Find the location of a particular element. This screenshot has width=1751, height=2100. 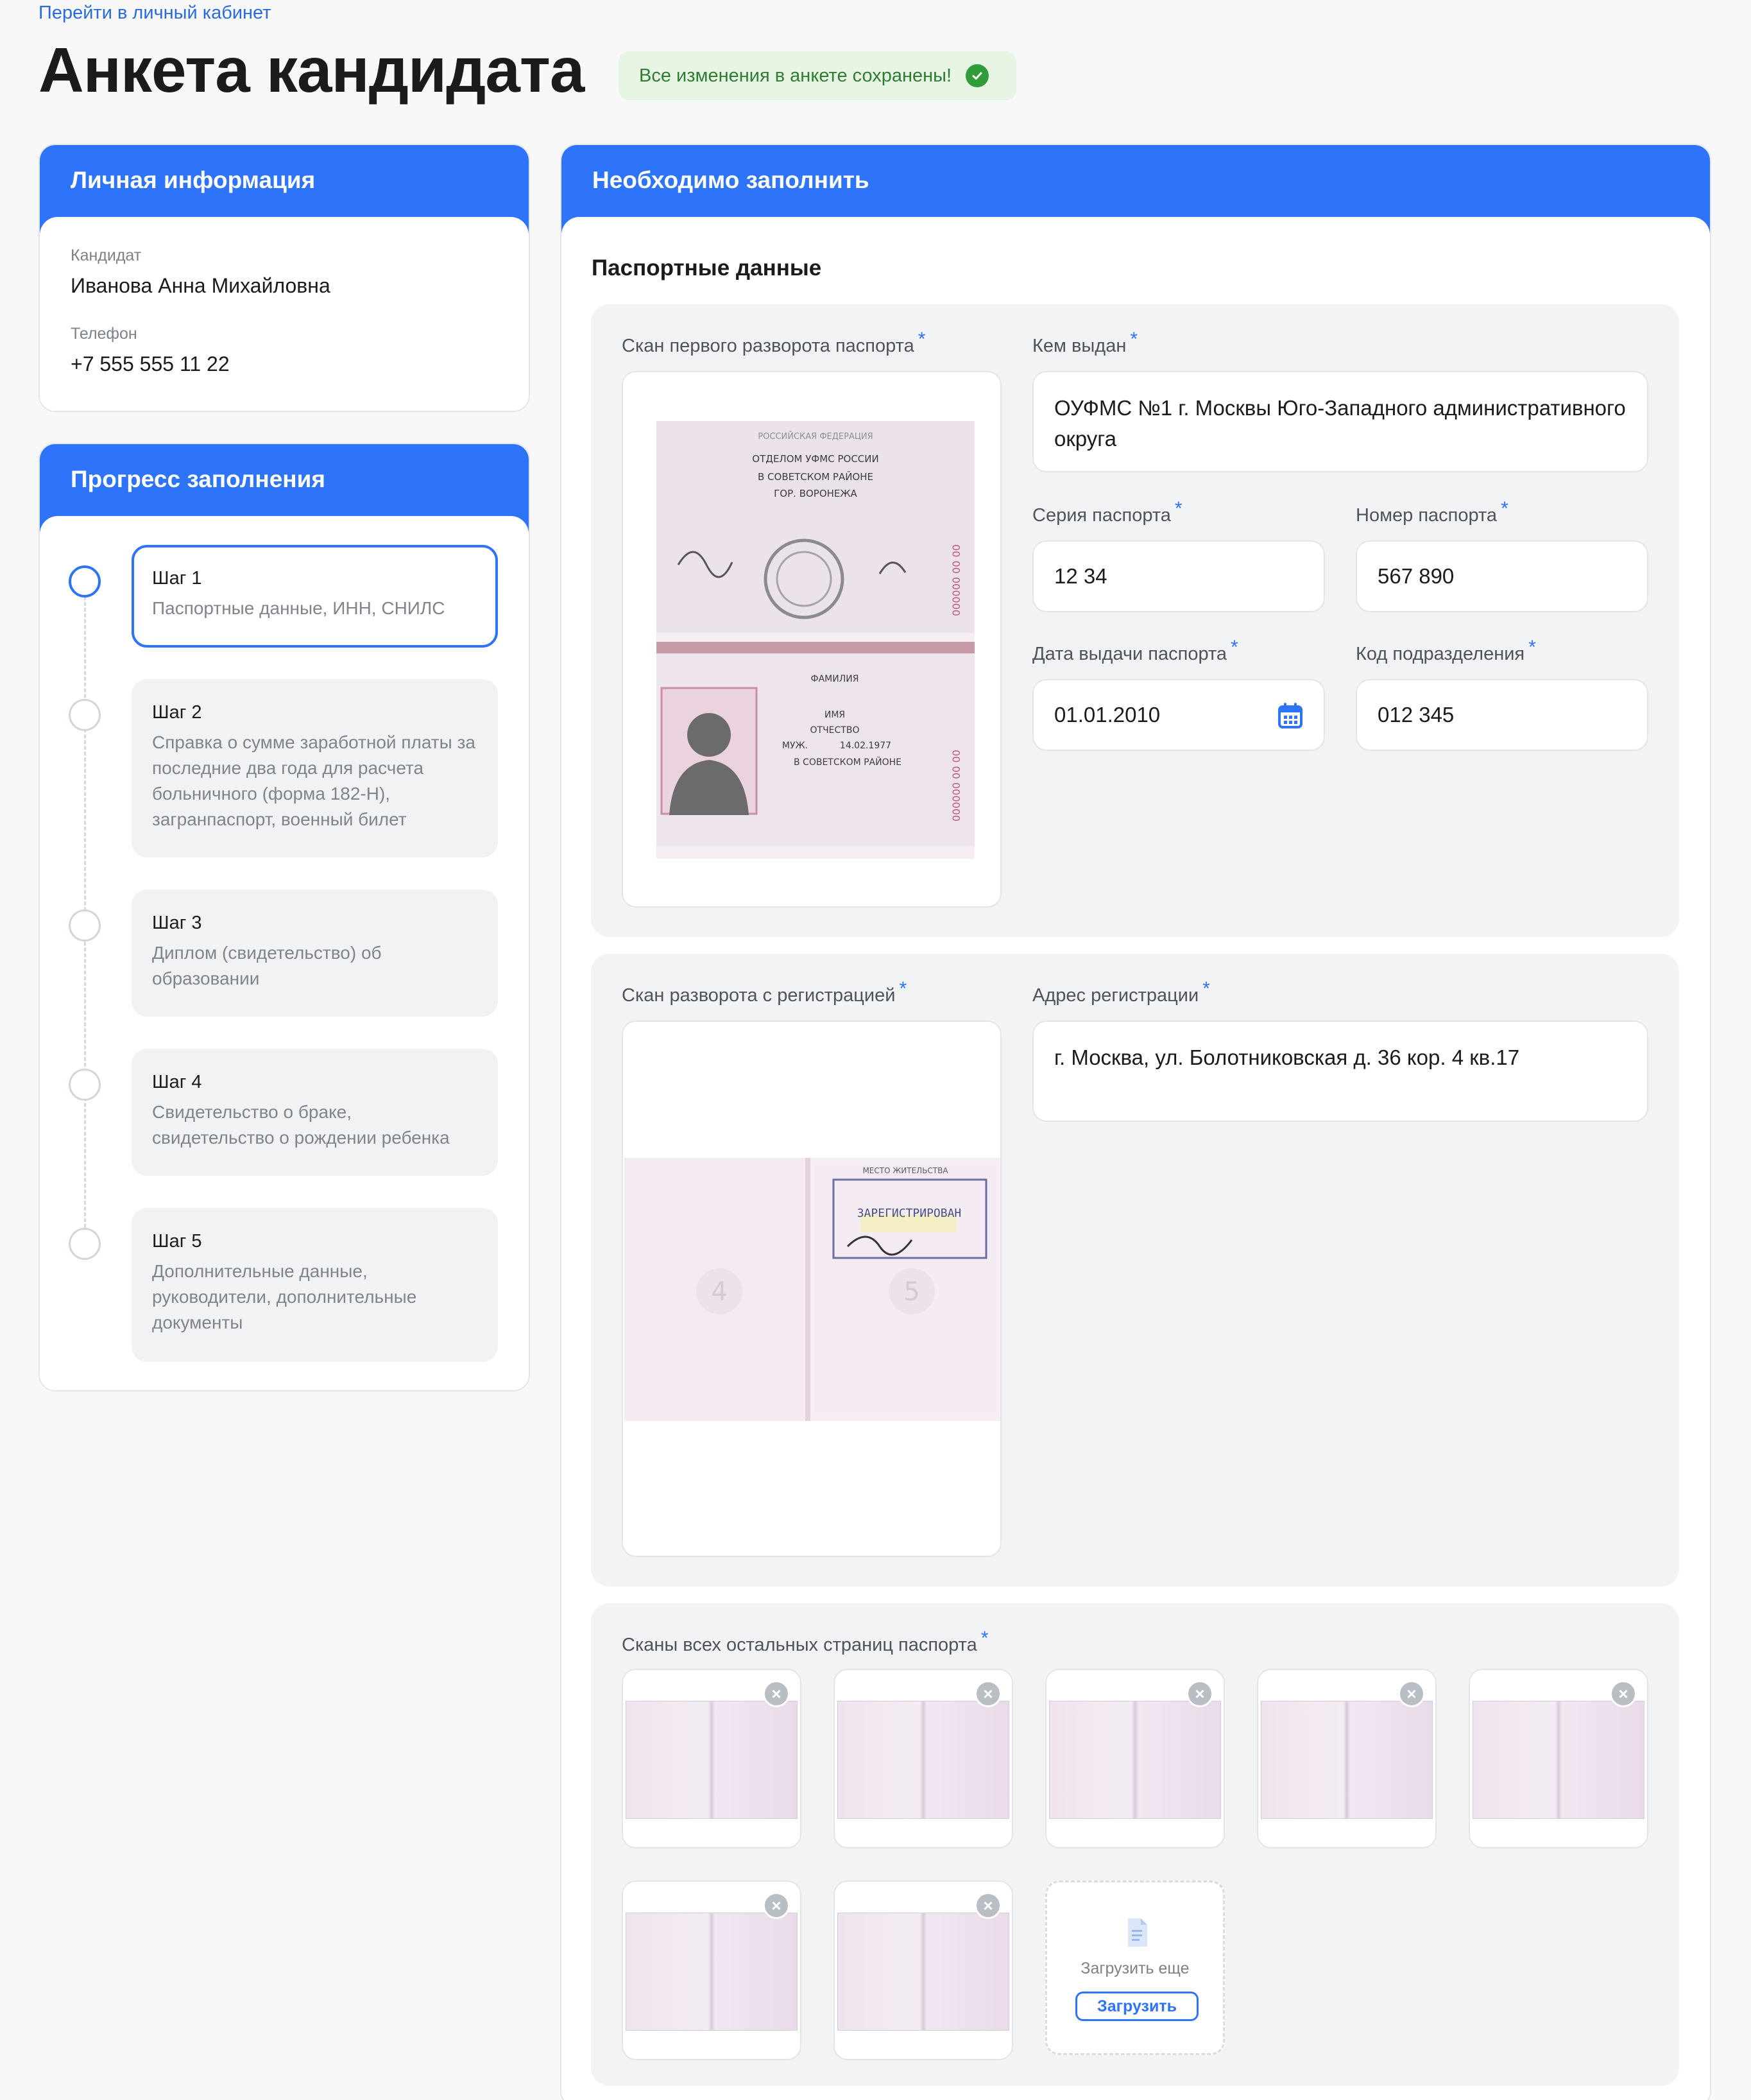

page-title: Анкета кандидата is located at coordinates (311, 70).